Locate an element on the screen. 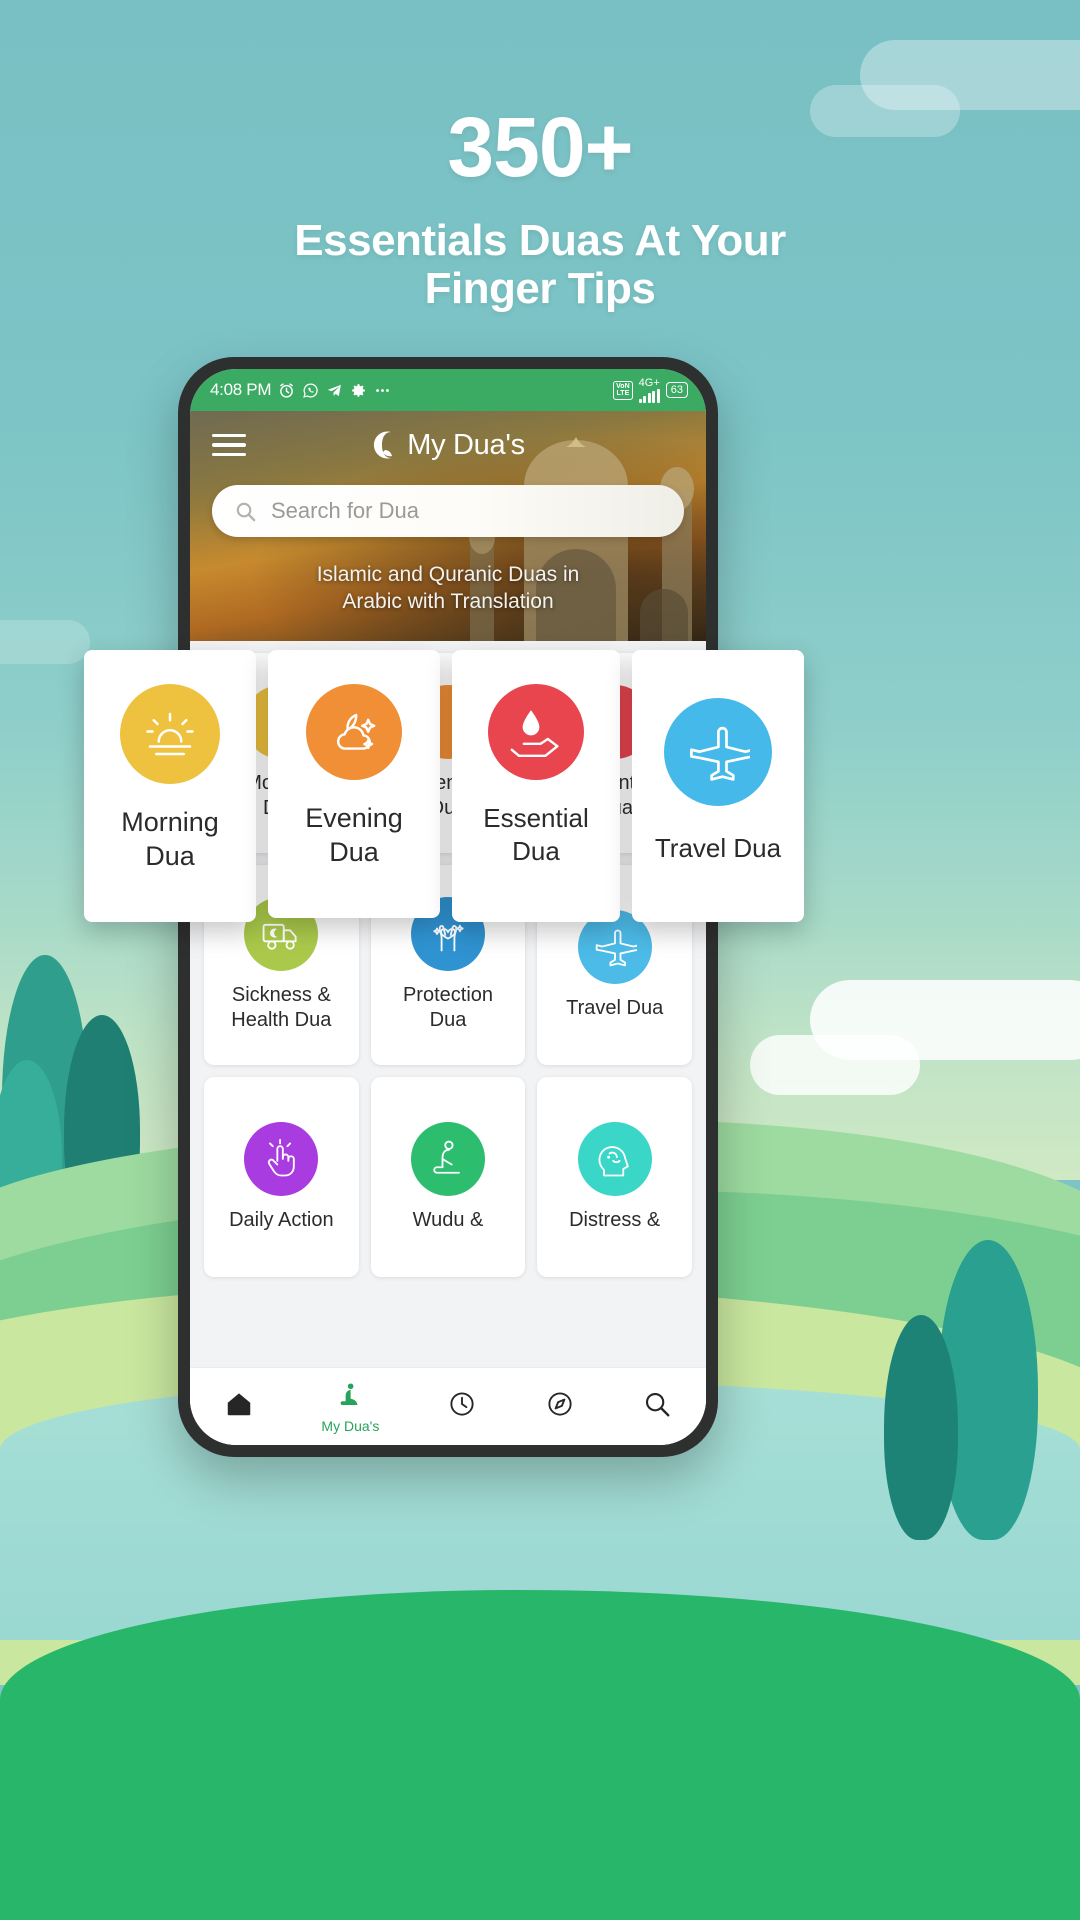 This screenshot has width=1080, height=1920. hamburger-icon is located at coordinates (229, 445).